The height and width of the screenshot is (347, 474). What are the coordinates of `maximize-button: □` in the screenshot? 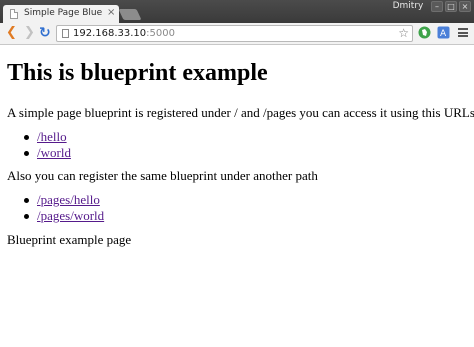 It's located at (451, 6).